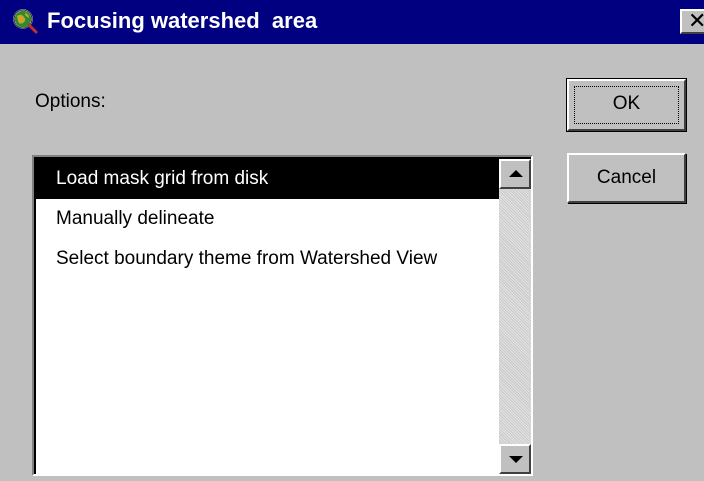 The height and width of the screenshot is (481, 704). What do you see at coordinates (515, 316) in the screenshot?
I see `vertical-scrollbar` at bounding box center [515, 316].